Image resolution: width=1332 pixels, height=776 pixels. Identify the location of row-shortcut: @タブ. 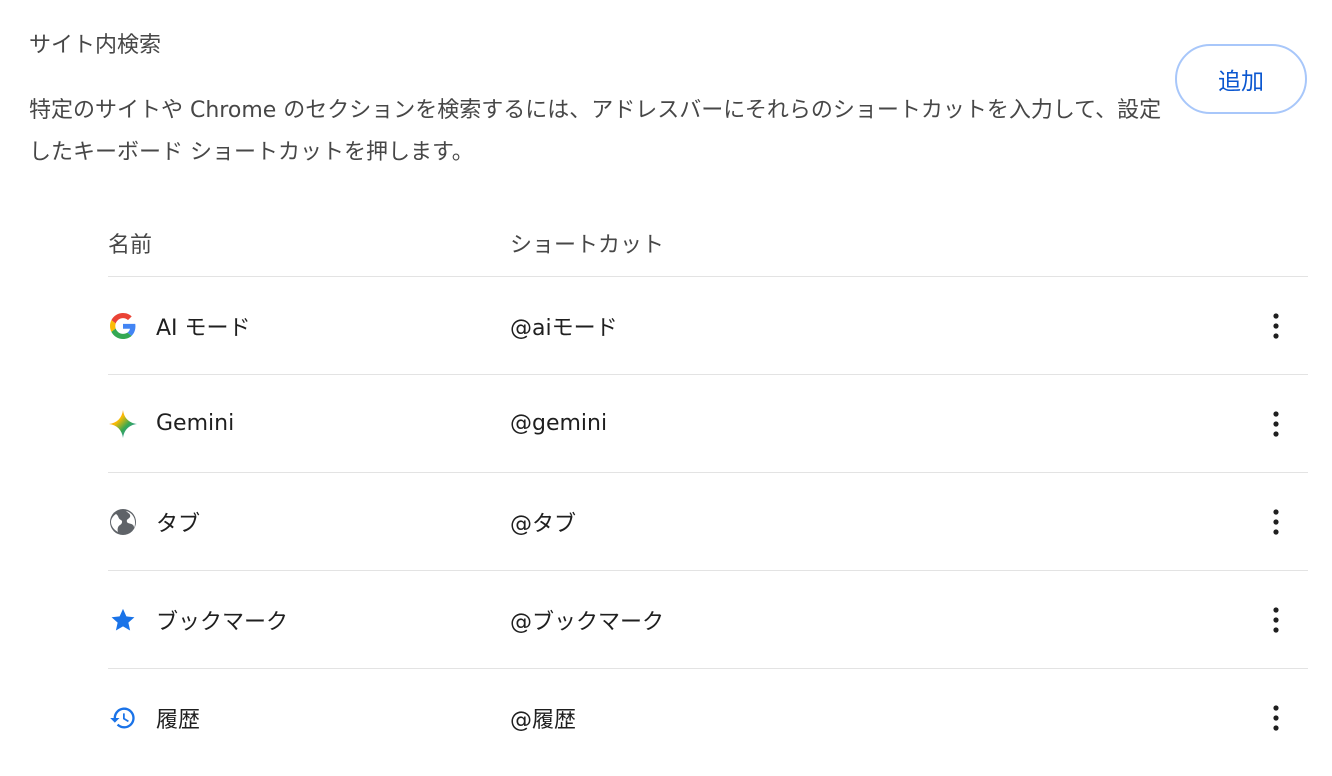
(543, 524).